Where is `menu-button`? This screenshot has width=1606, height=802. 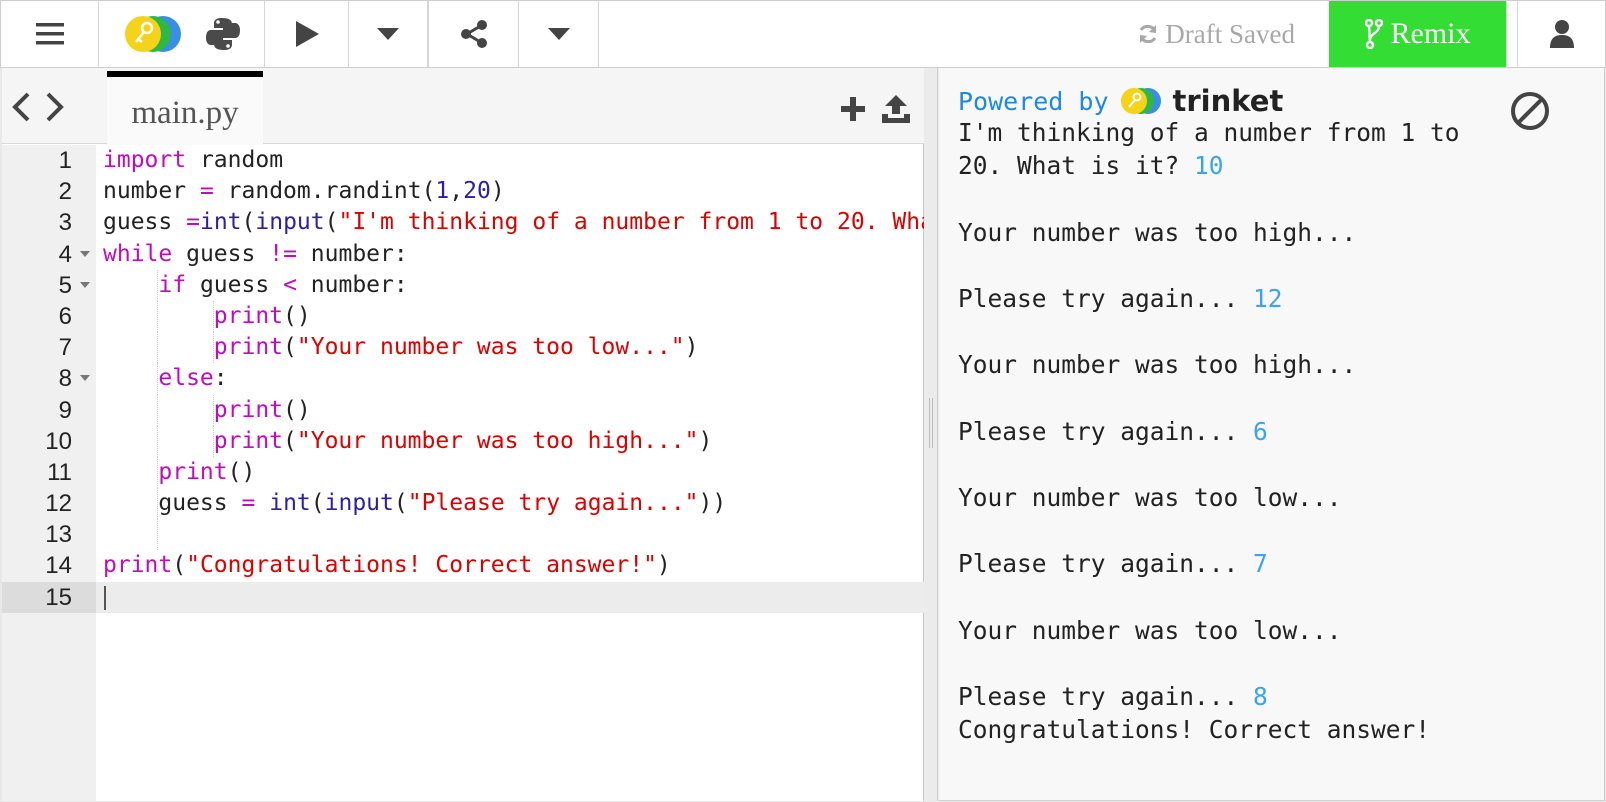
menu-button is located at coordinates (50, 34).